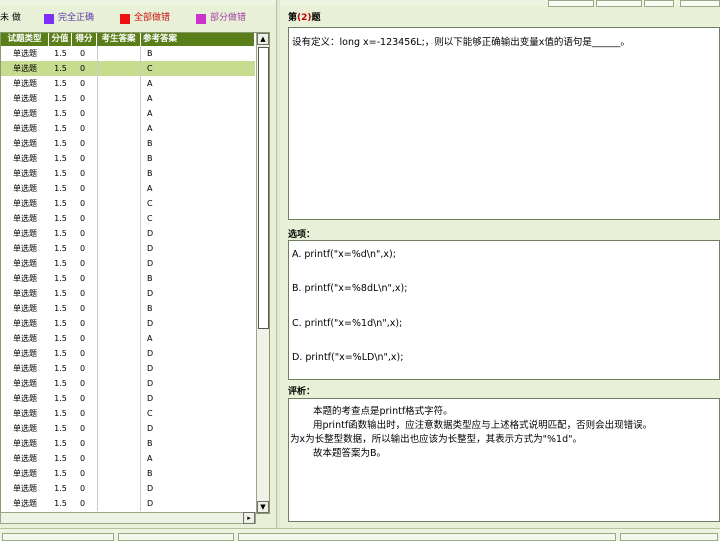 Image resolution: width=720 pixels, height=541 pixels. What do you see at coordinates (344, 254) in the screenshot?
I see `option-a: A. printf("x=%d\n",x);` at bounding box center [344, 254].